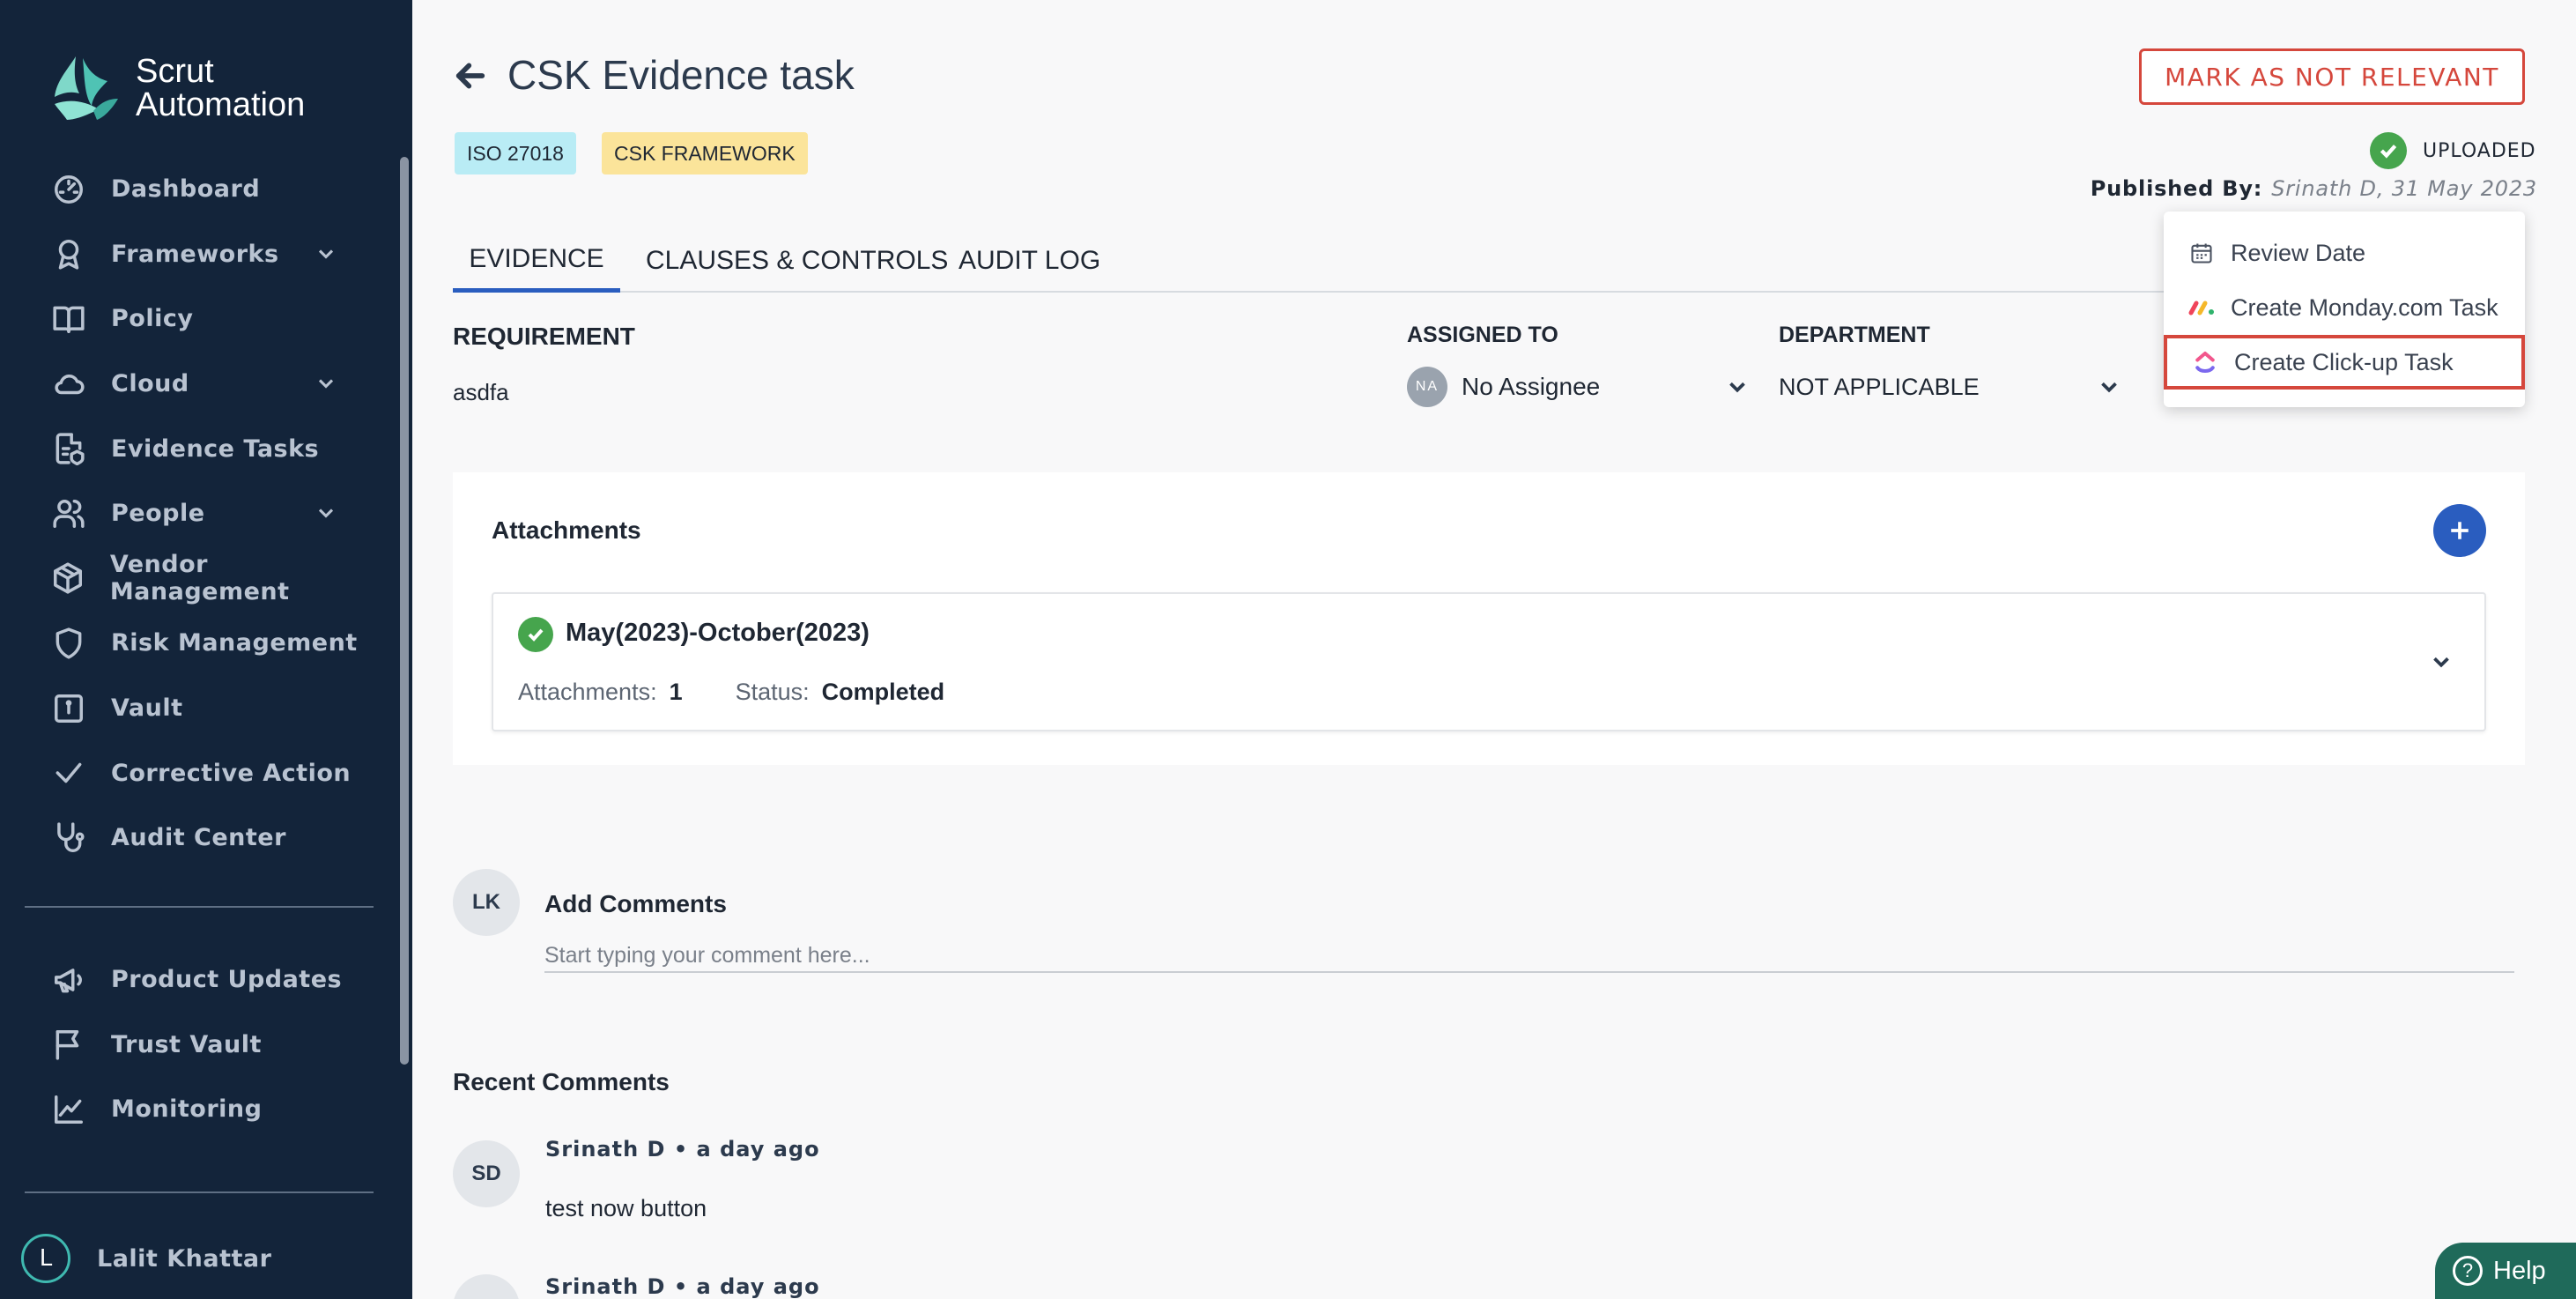 This screenshot has width=2576, height=1299. Describe the element at coordinates (536, 261) in the screenshot. I see `tab-evidence: EVIDENCE` at that location.